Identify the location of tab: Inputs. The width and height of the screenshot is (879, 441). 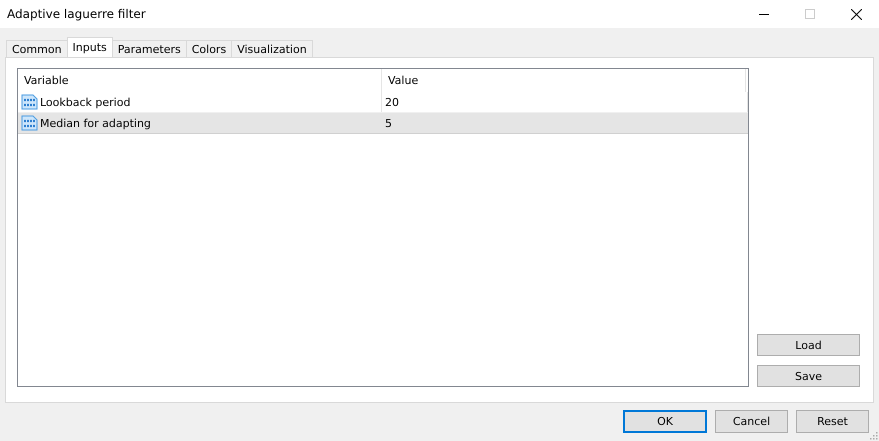
(89, 47).